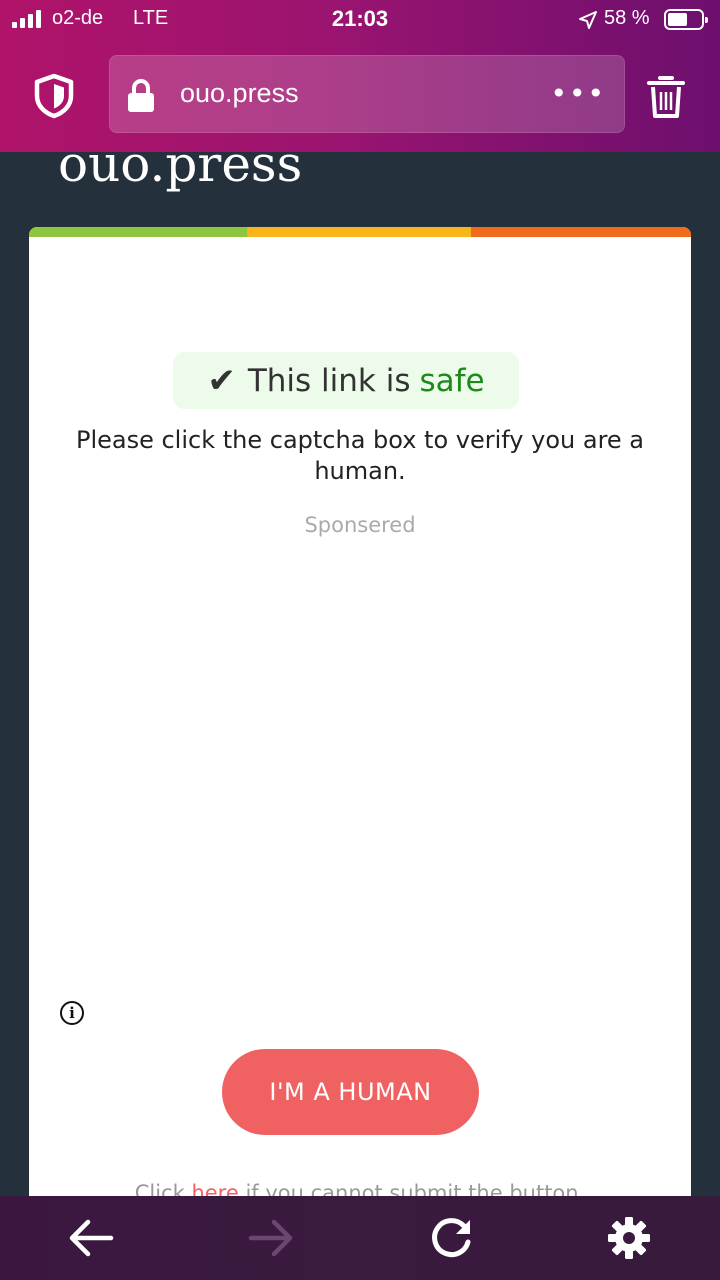  I want to click on info-icon: i, so click(72, 1013).